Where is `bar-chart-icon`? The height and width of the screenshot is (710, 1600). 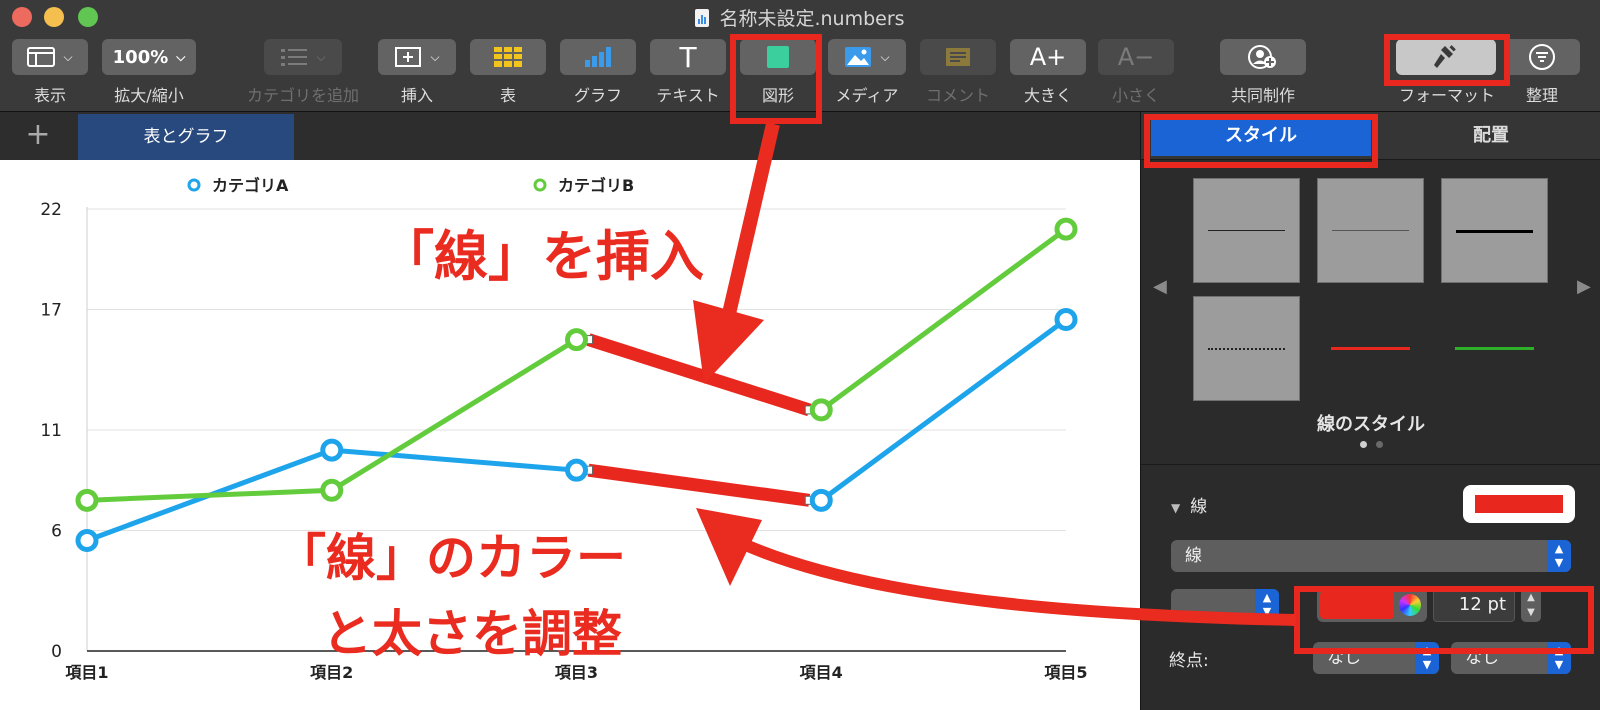
bar-chart-icon is located at coordinates (598, 57).